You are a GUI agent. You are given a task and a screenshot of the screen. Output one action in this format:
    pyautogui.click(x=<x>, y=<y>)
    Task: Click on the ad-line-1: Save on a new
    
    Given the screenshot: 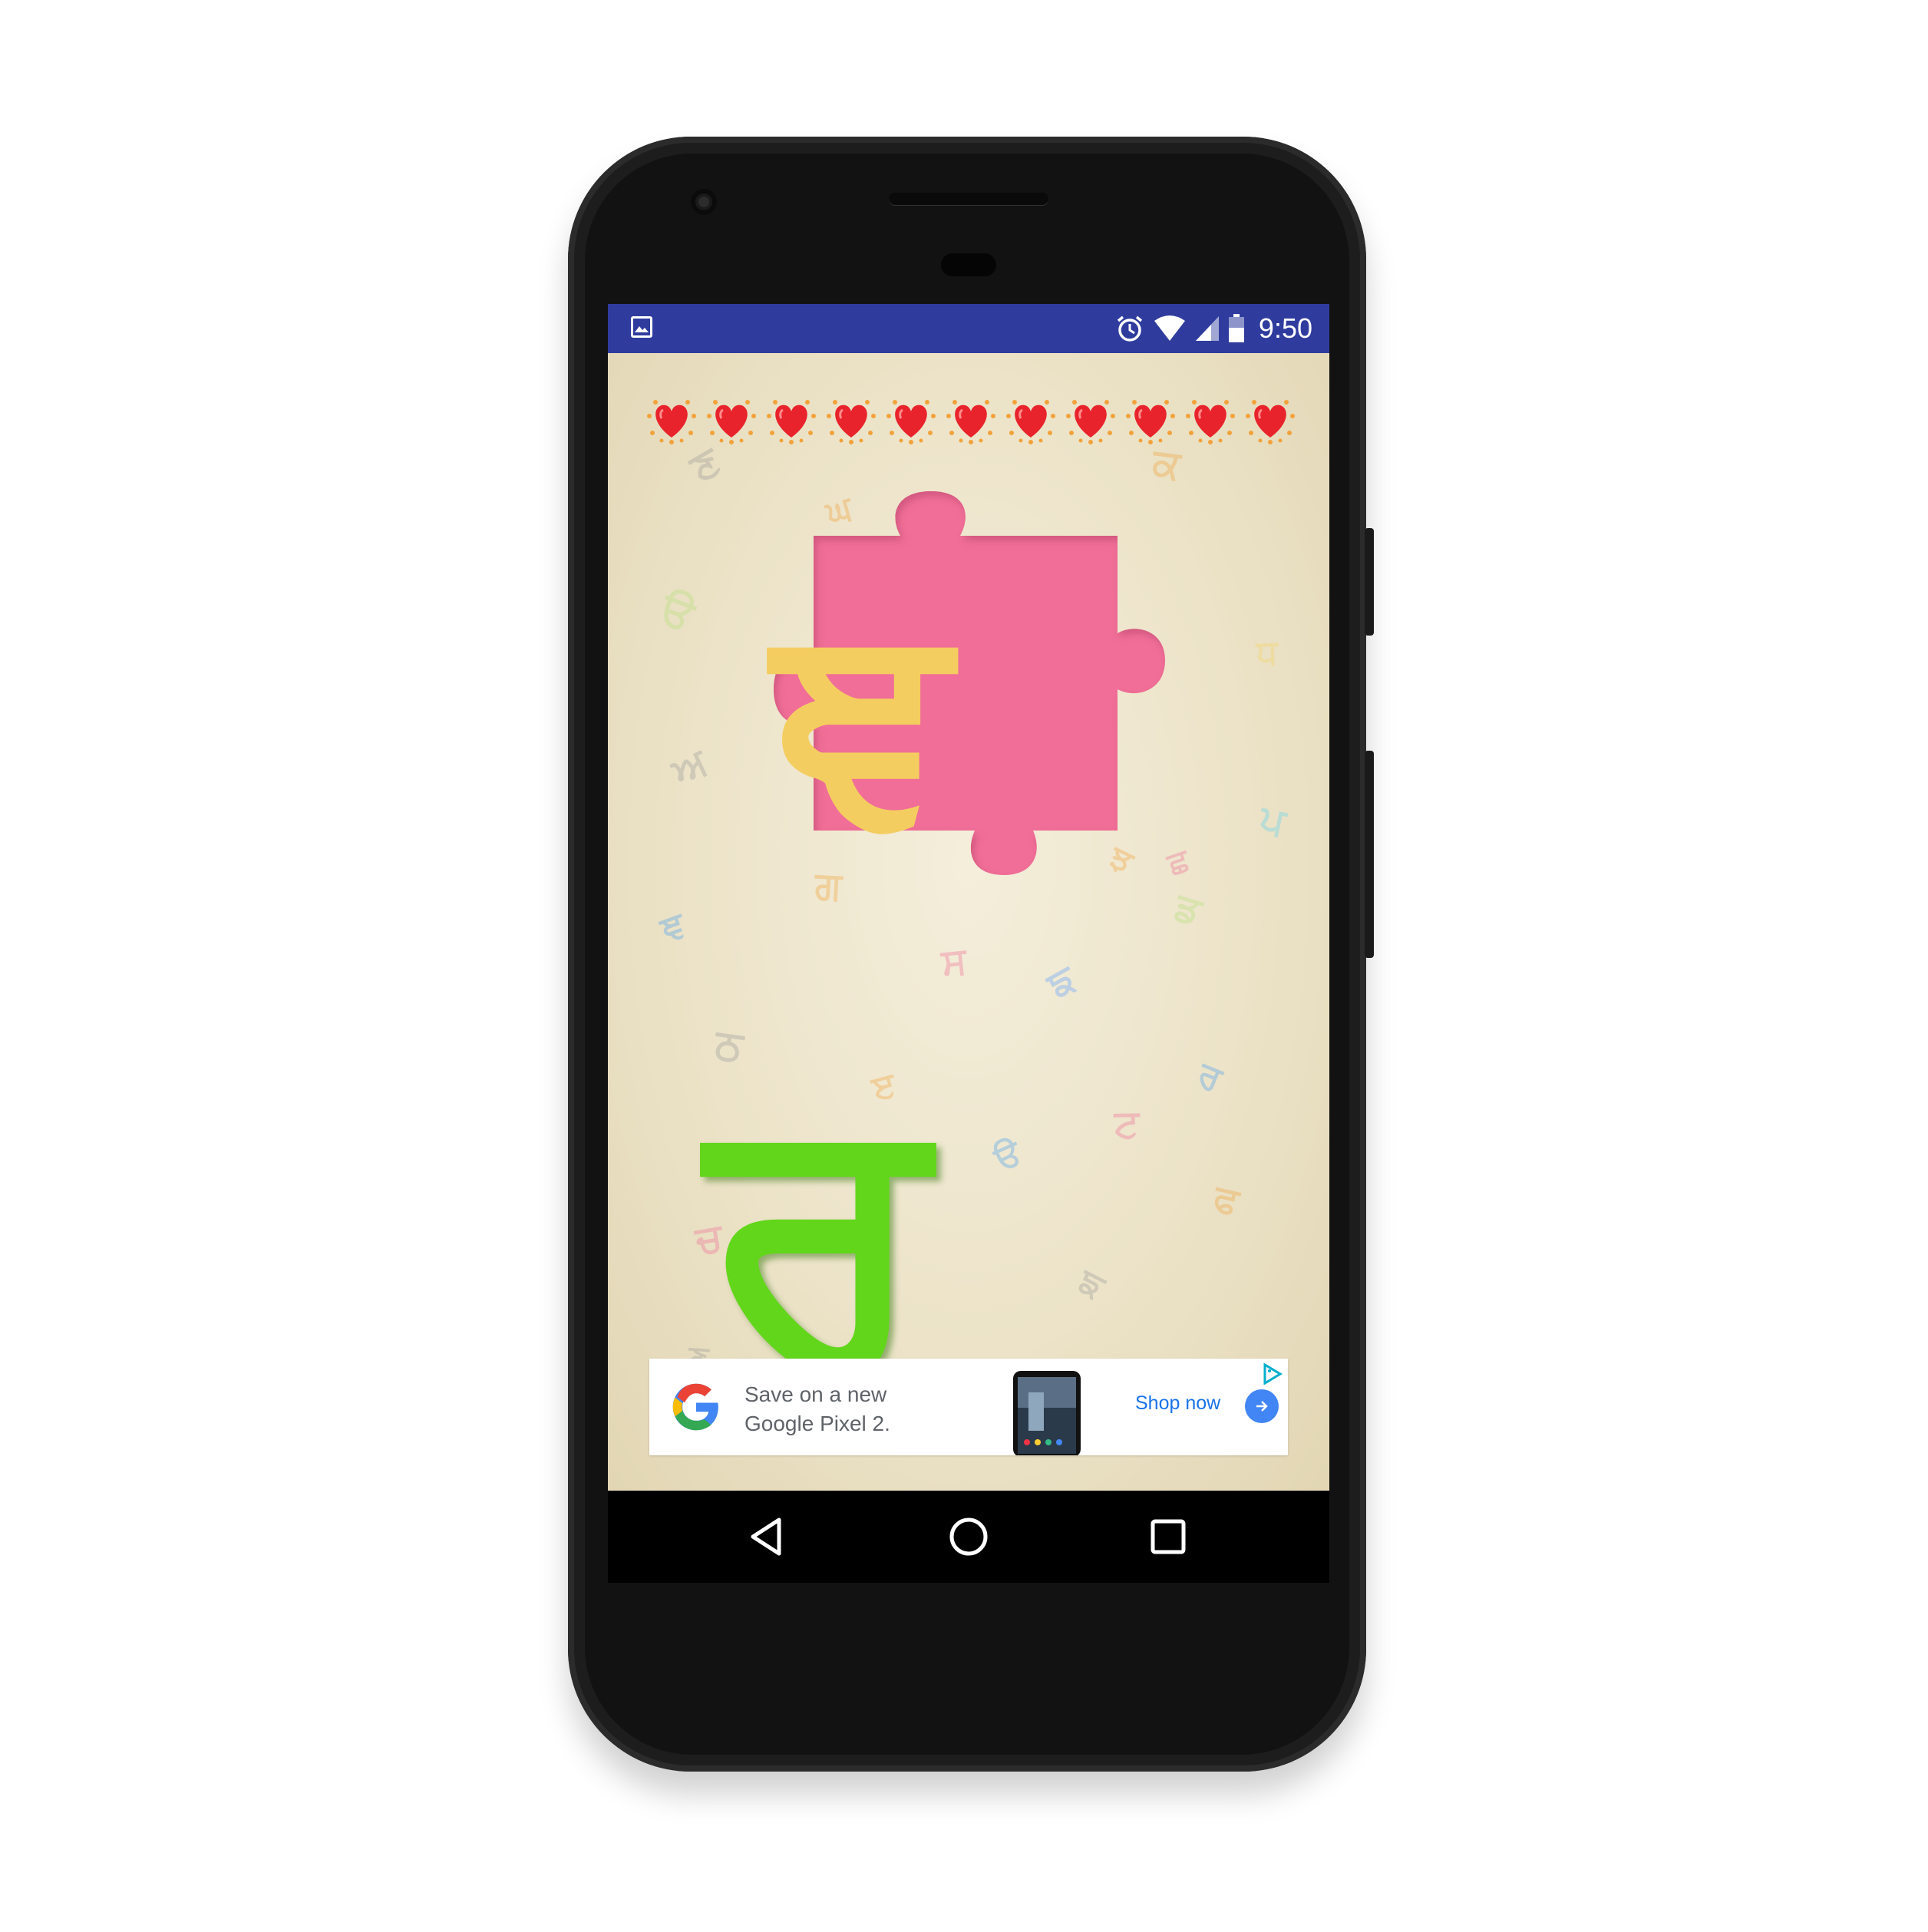 What is the action you would take?
    pyautogui.click(x=816, y=1394)
    